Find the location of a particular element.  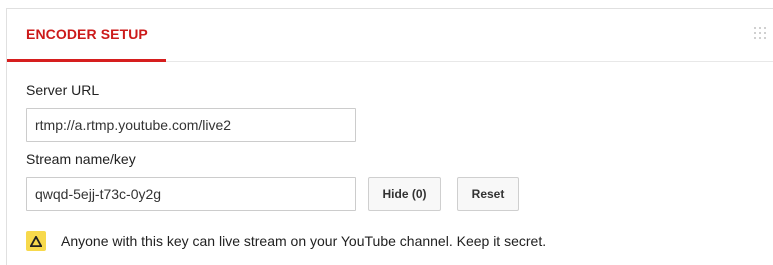

reset-key-button: Reset is located at coordinates (488, 194).